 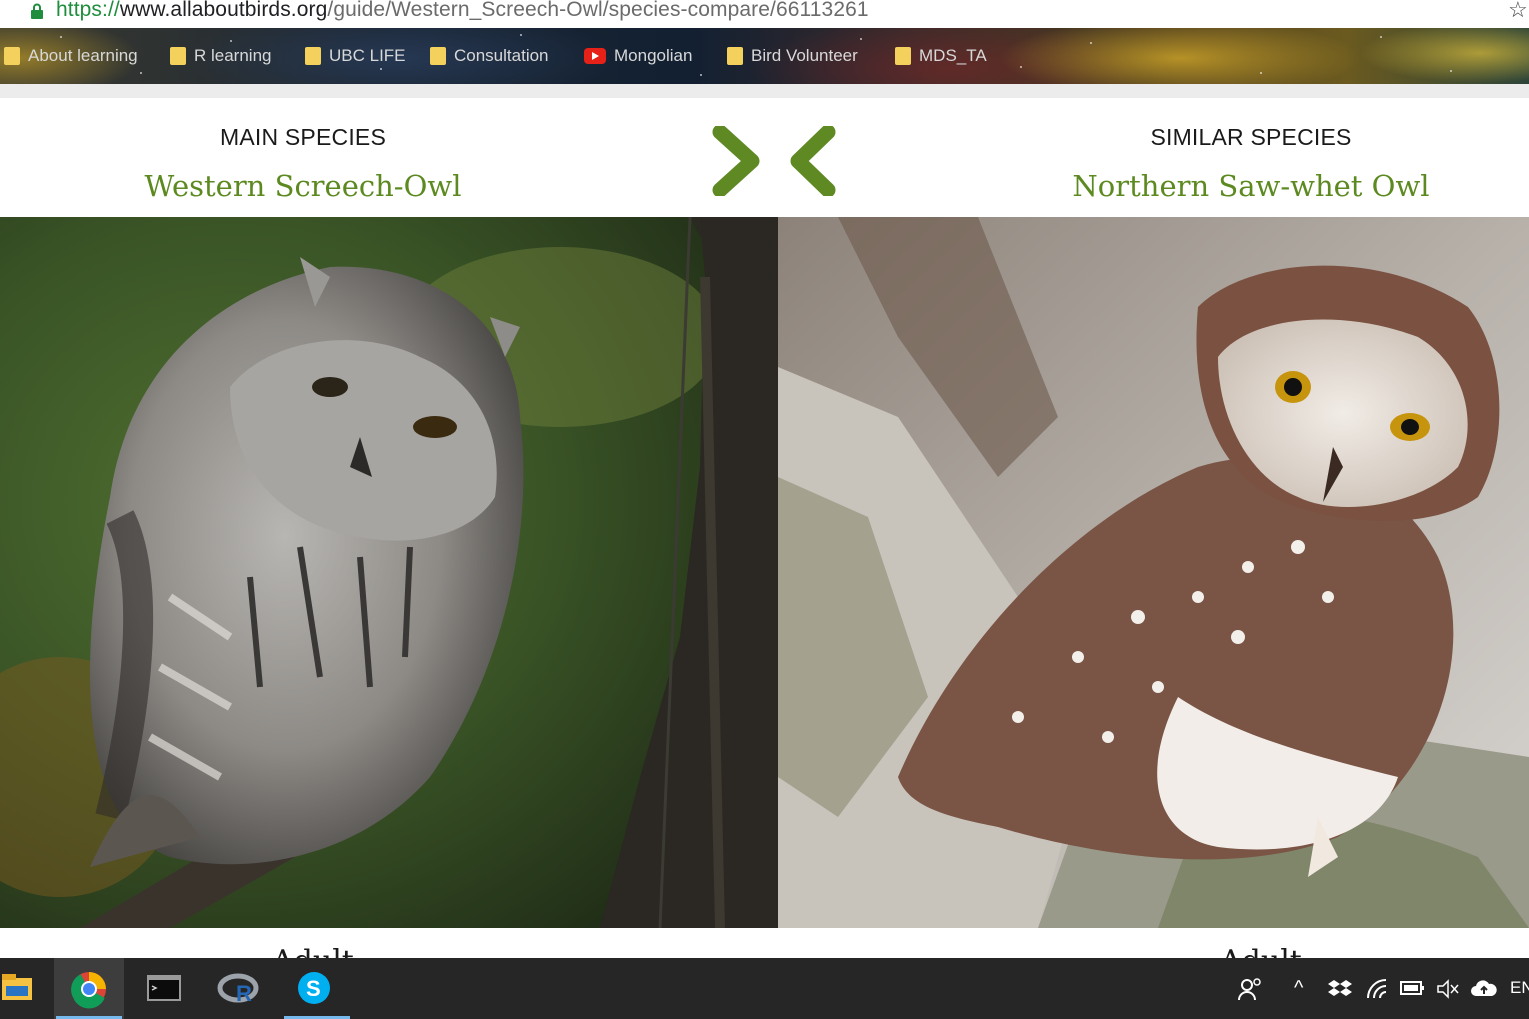 I want to click on page-top-gap, so click(x=764, y=91).